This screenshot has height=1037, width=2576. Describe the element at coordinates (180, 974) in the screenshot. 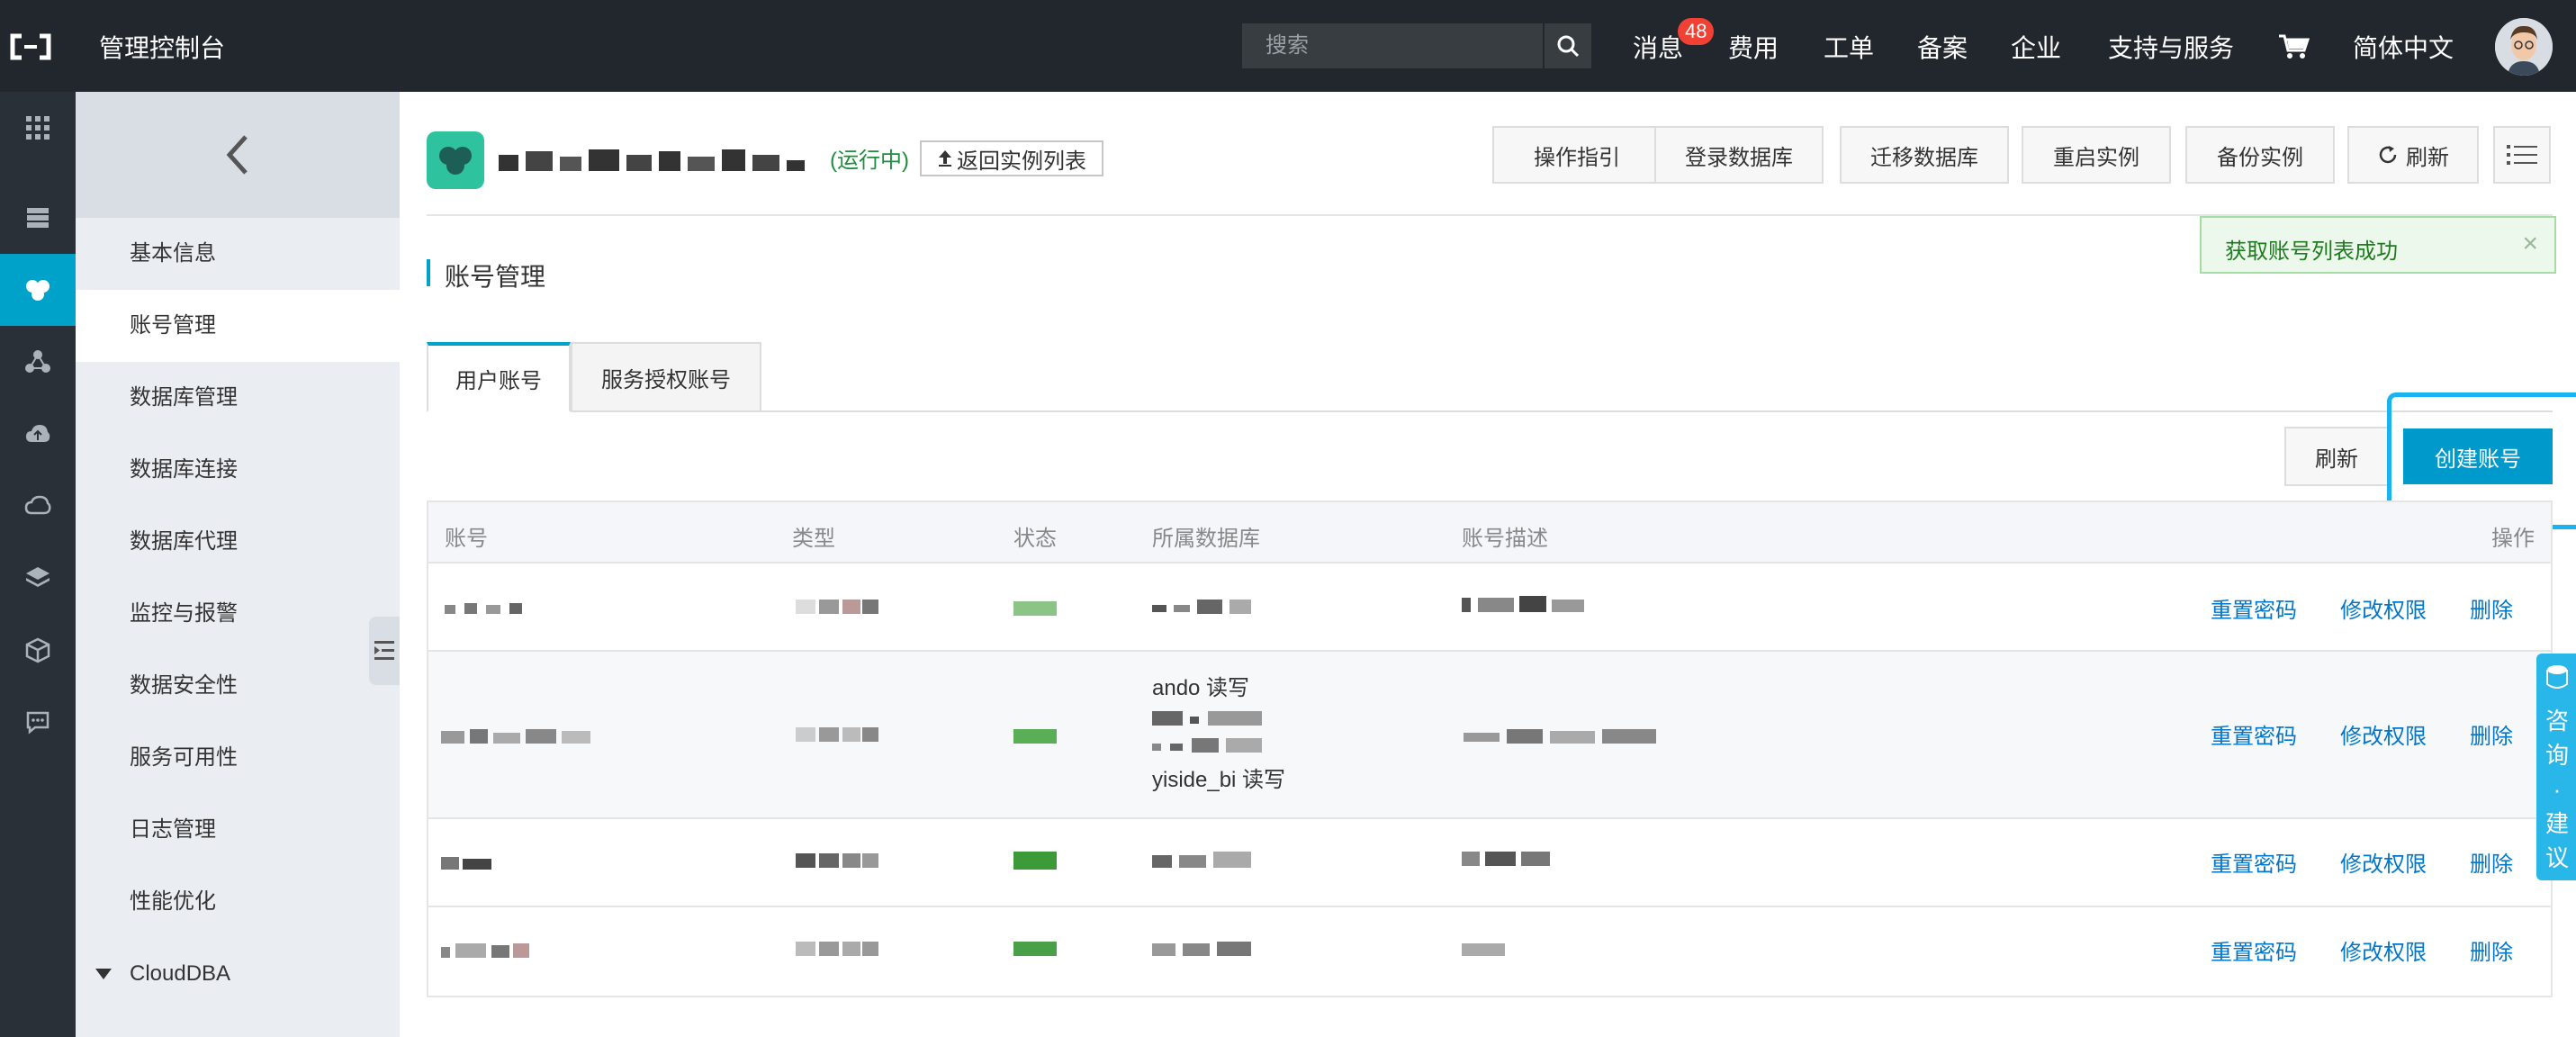

I see `sidebar-group-label: CloudDBA` at that location.